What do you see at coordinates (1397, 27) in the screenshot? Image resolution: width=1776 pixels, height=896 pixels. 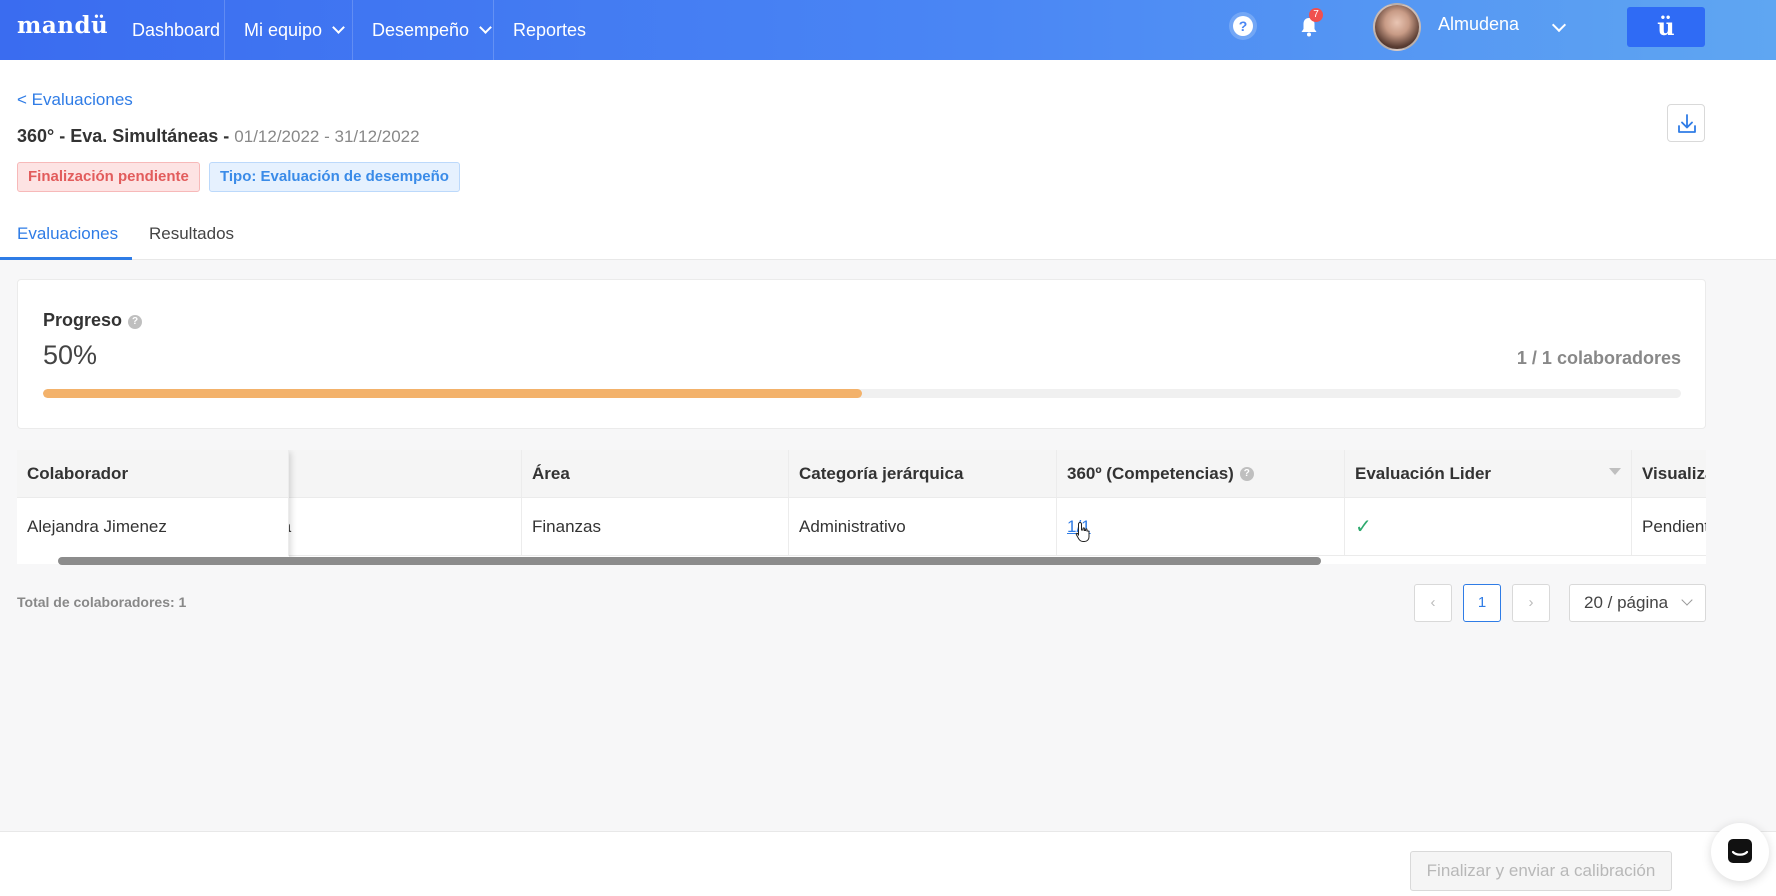 I see `avatar` at bounding box center [1397, 27].